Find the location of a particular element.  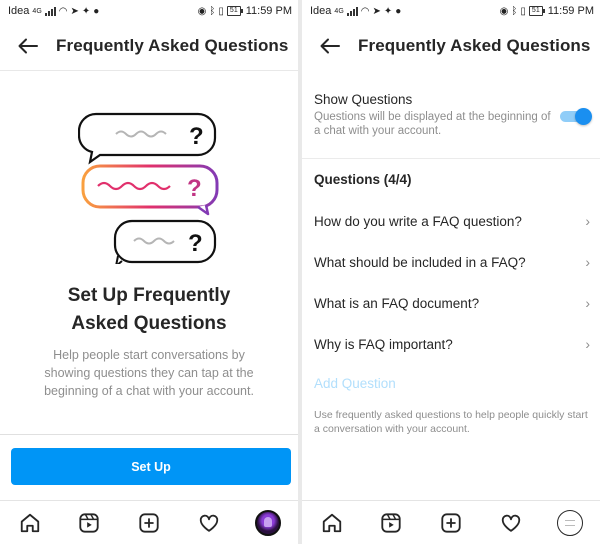

question-text: How do you write a FAQ question? is located at coordinates (418, 221).